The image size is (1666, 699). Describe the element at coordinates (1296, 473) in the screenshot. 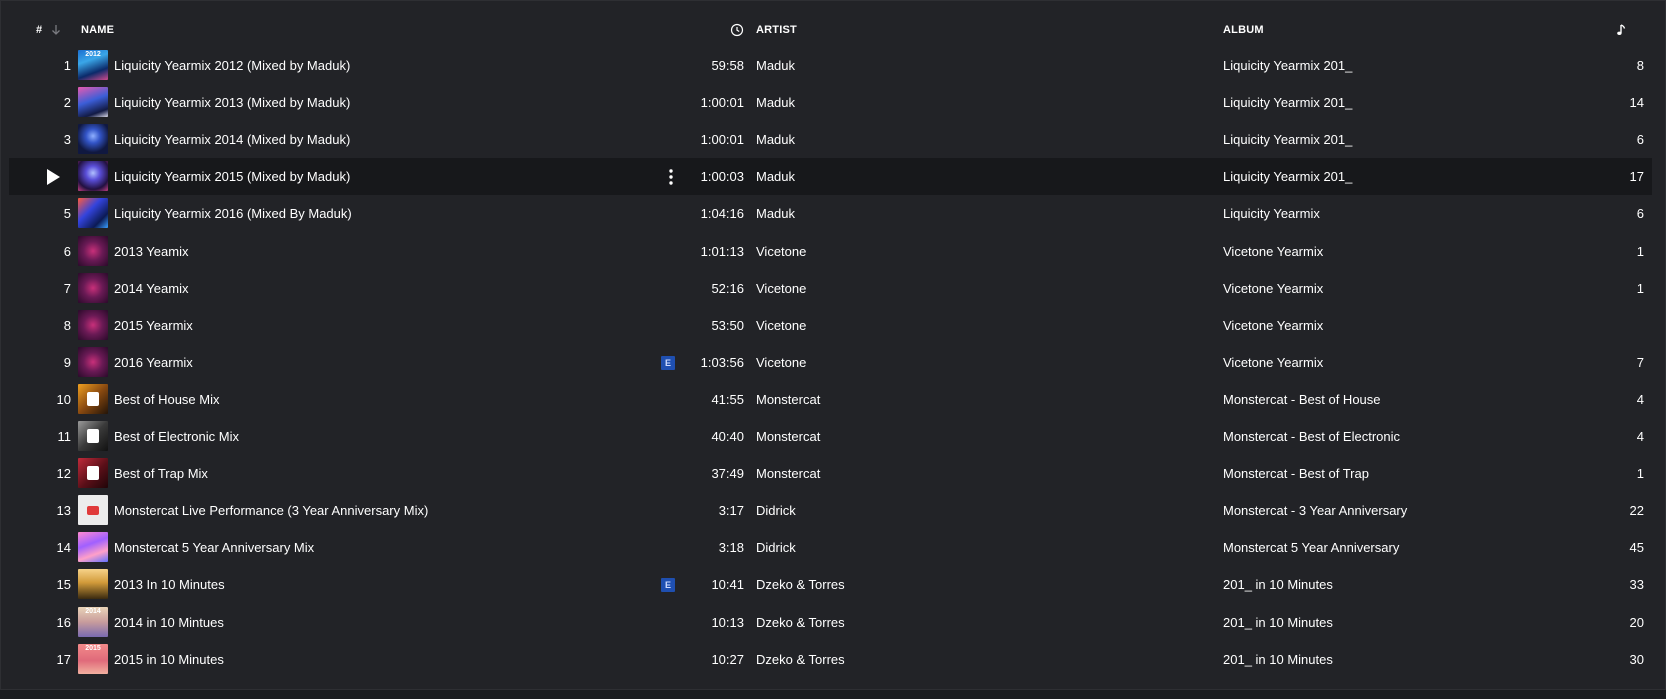

I see `track-album: Monstercat - Best of Trap` at that location.